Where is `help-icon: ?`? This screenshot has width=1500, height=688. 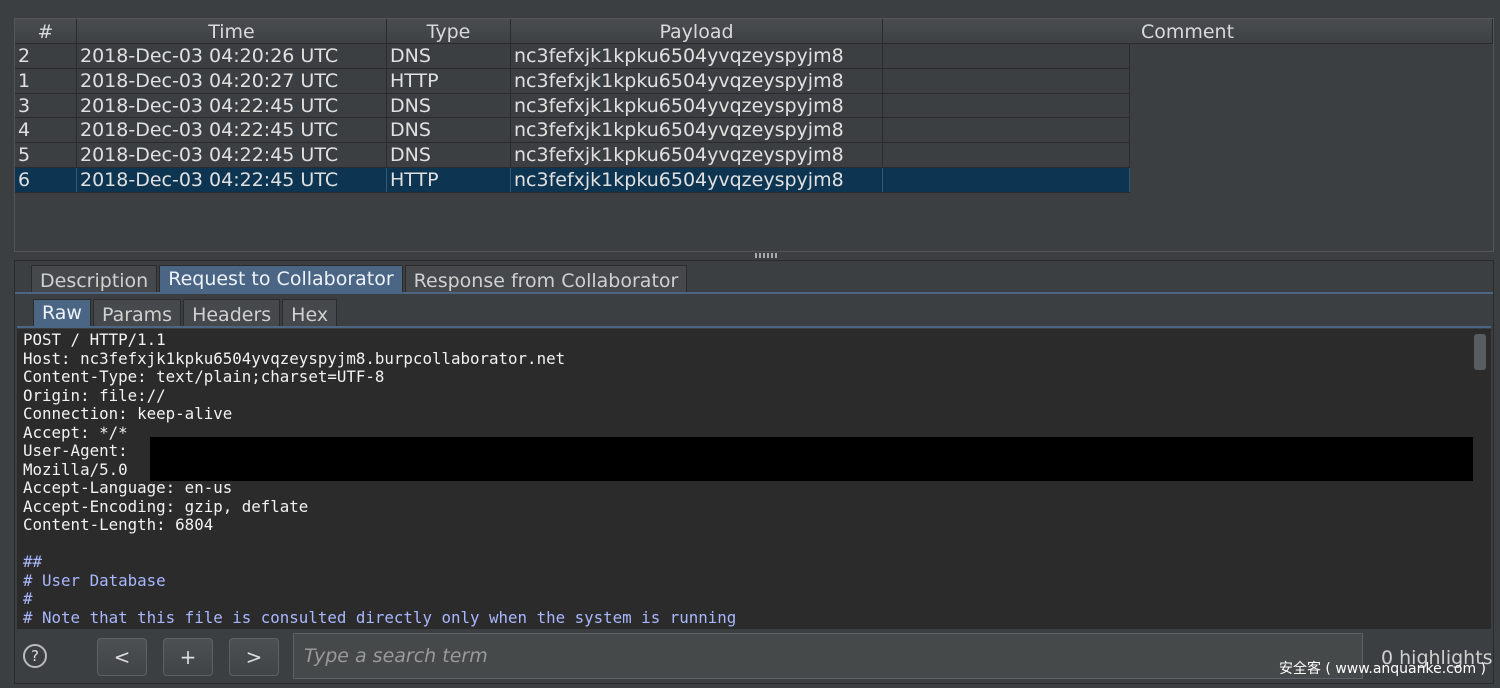
help-icon: ? is located at coordinates (35, 656).